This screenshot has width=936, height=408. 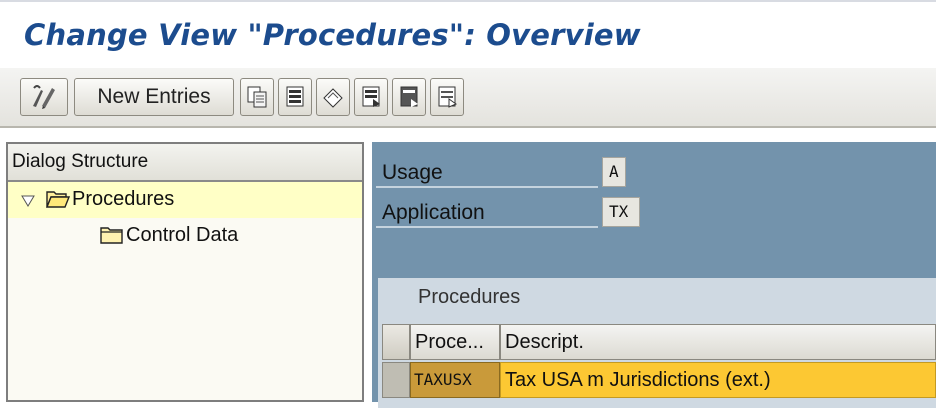 I want to click on select-all-column-button, so click(x=396, y=342).